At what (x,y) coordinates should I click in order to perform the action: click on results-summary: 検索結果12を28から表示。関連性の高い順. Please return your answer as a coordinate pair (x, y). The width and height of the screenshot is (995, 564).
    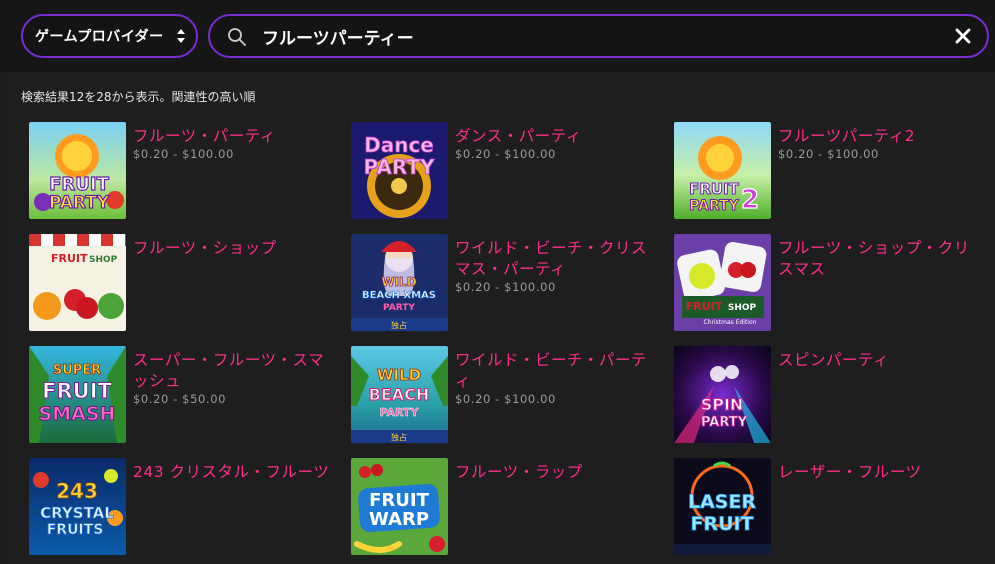
    Looking at the image, I should click on (138, 97).